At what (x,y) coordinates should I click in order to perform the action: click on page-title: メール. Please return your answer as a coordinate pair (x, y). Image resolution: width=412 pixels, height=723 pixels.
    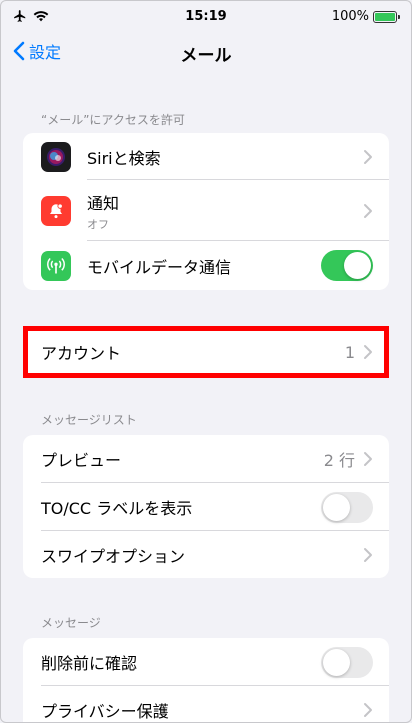
    Looking at the image, I should click on (206, 56).